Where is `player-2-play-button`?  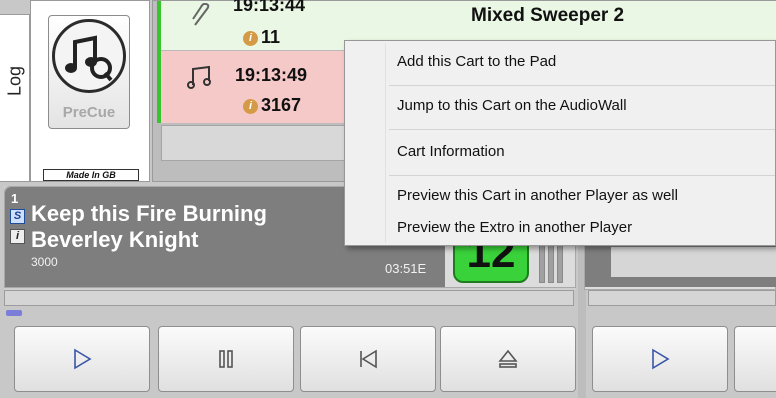
player-2-play-button is located at coordinates (660, 359).